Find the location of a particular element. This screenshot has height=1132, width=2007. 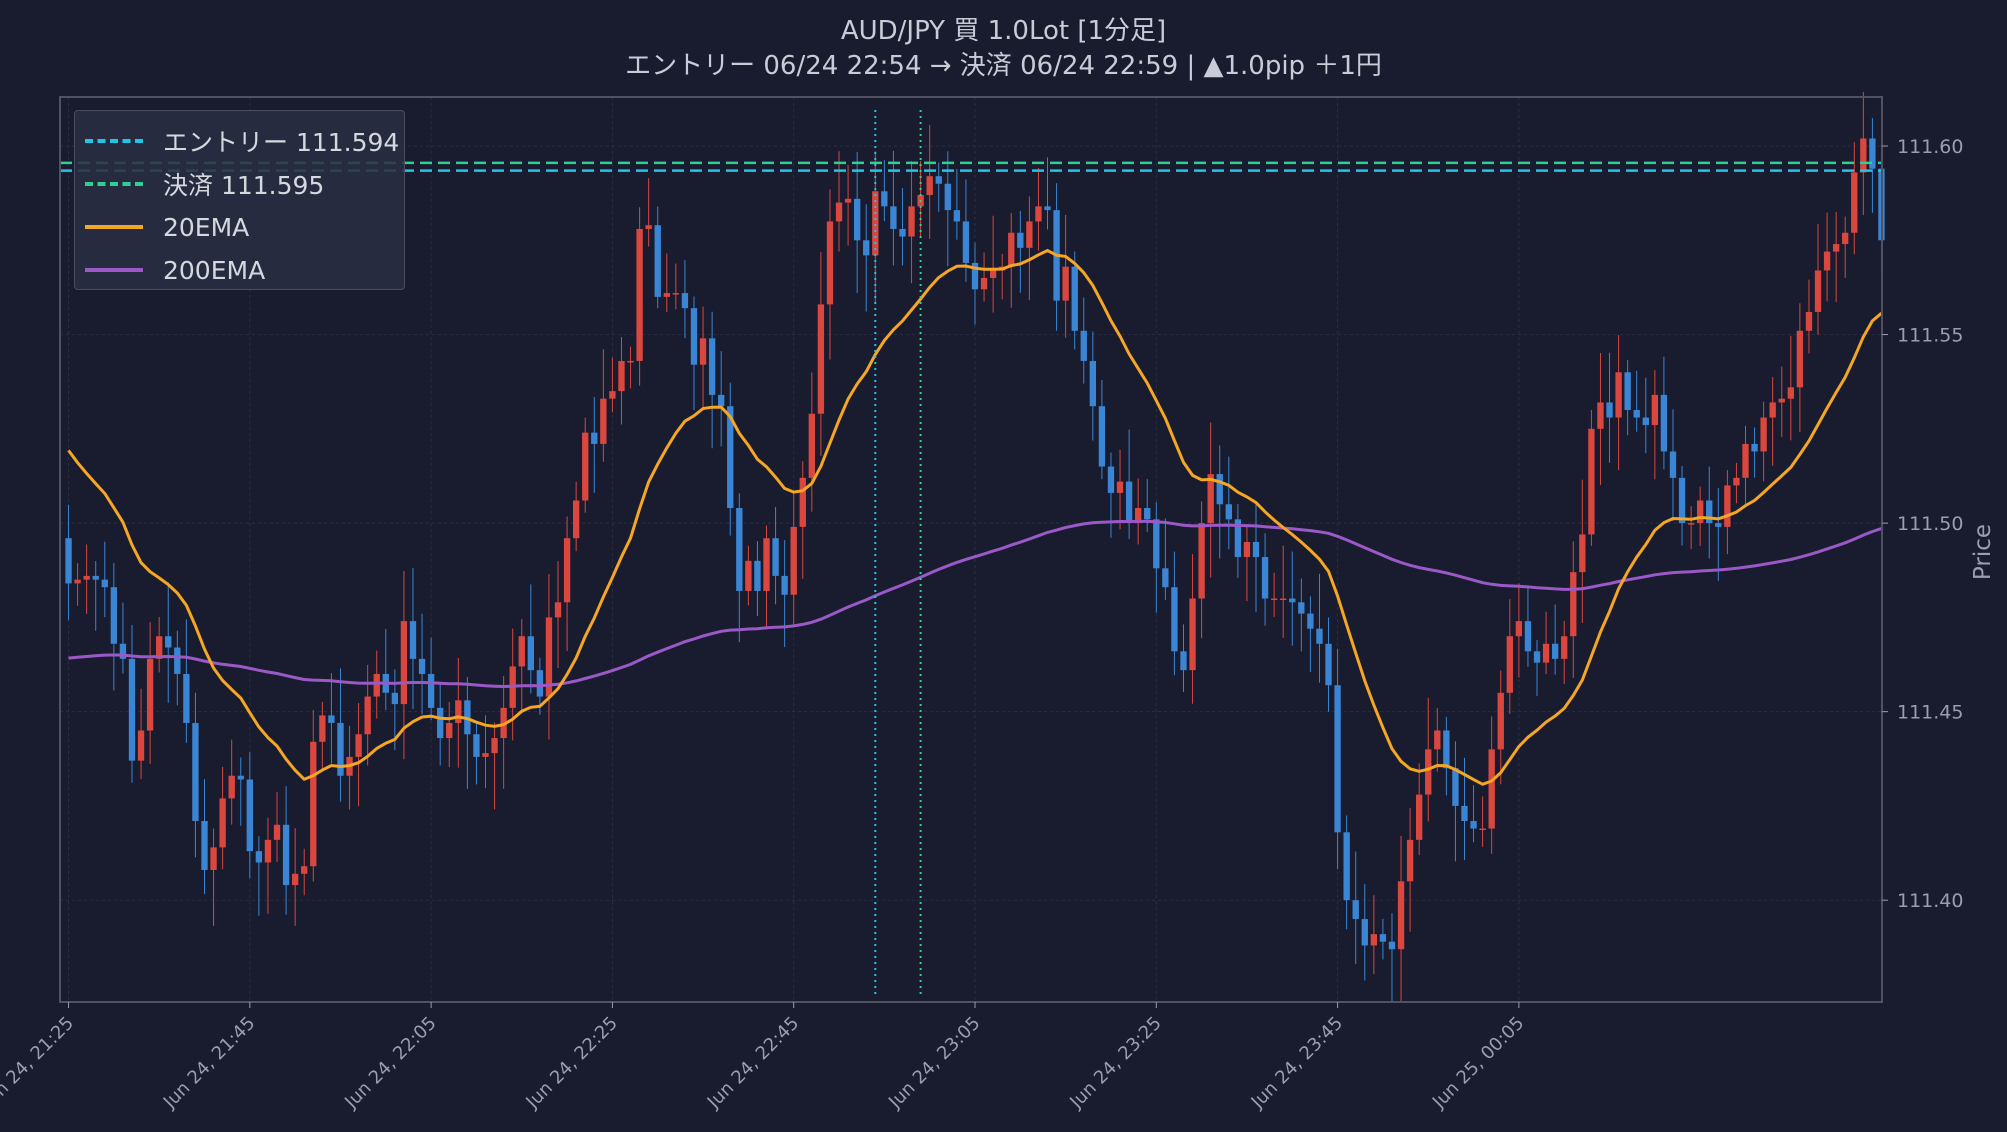

x-tick-label: Jun 24, 21:45 is located at coordinates (209, 1063).